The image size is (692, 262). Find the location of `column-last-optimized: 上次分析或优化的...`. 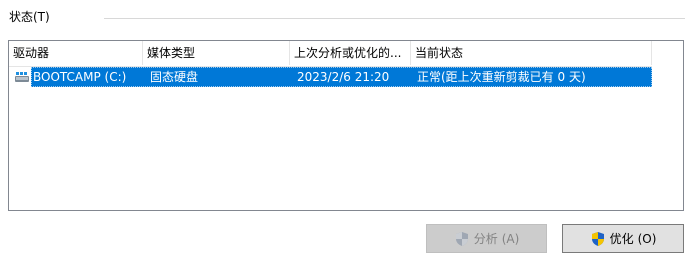

column-last-optimized: 上次分析或优化的... is located at coordinates (350, 53).